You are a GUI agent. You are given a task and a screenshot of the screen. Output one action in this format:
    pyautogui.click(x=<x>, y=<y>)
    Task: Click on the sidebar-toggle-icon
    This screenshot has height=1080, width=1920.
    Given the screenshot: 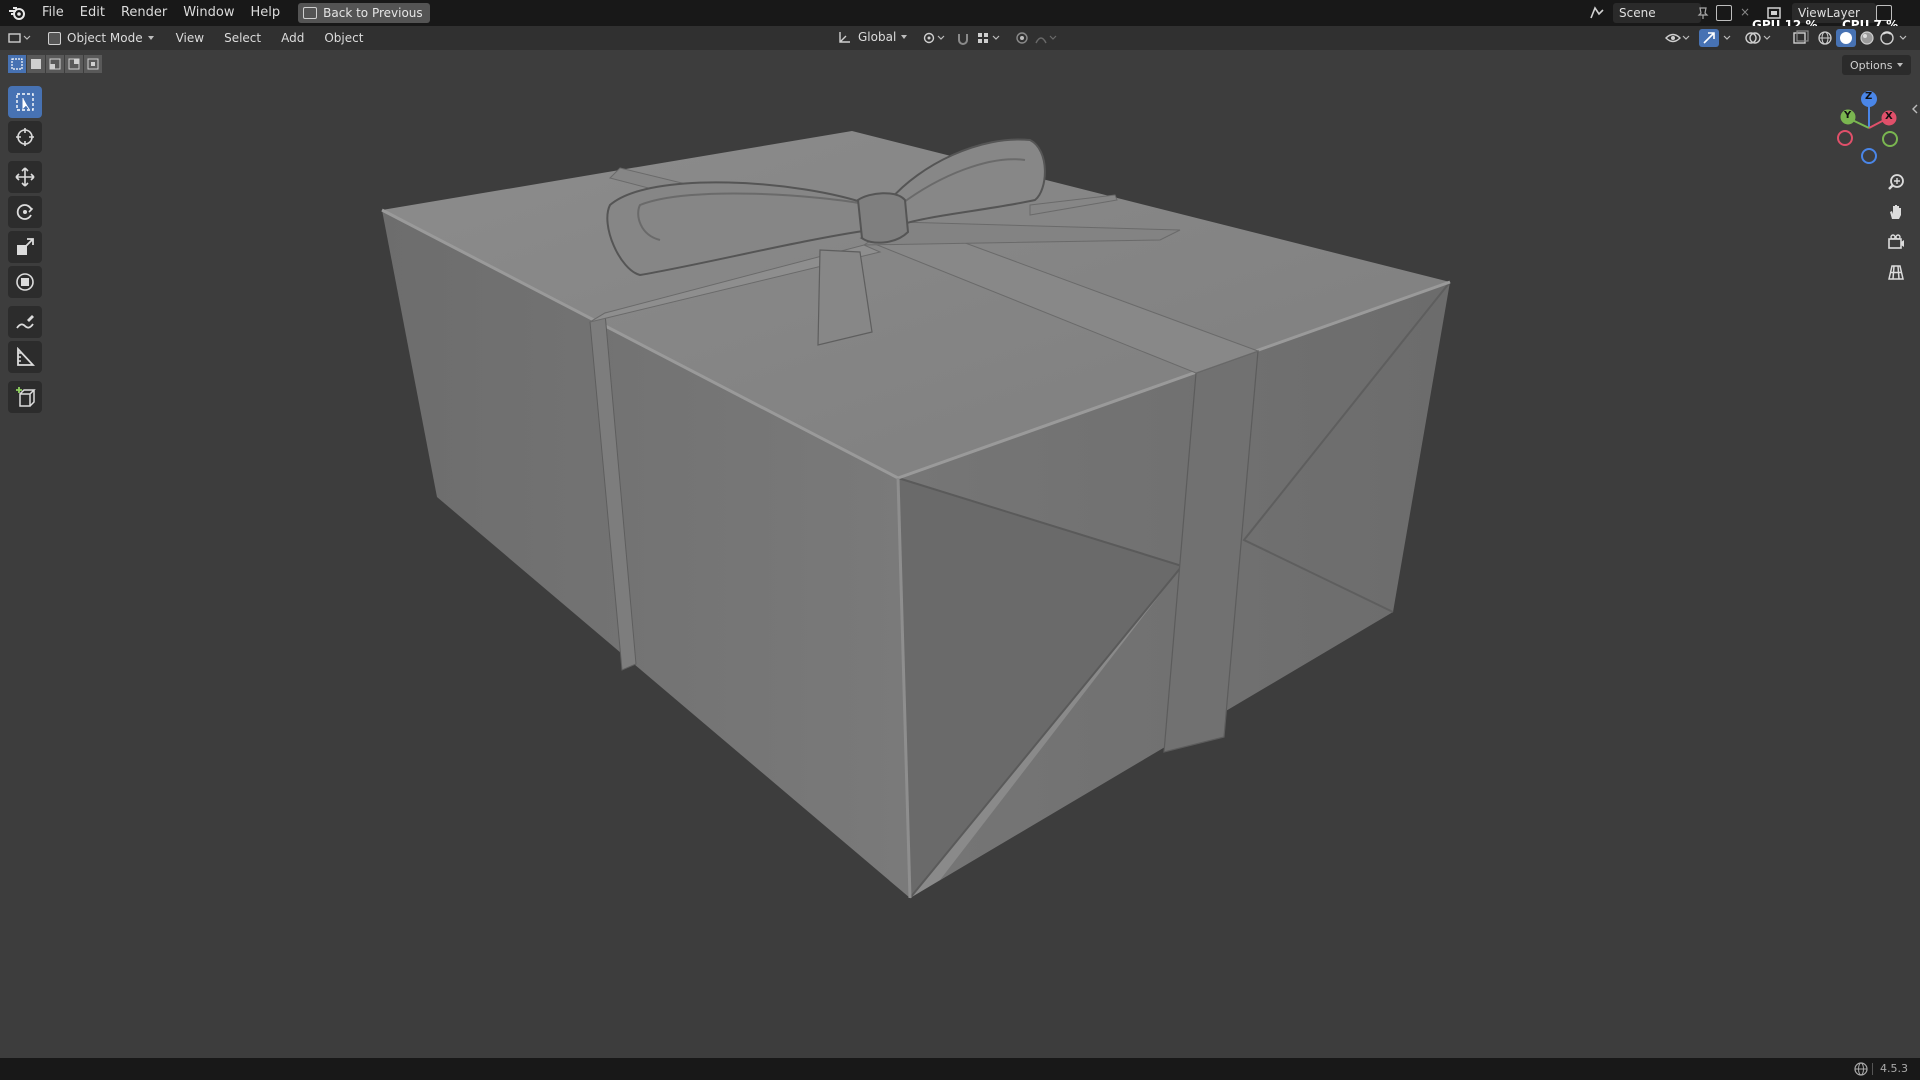 What is the action you would take?
    pyautogui.click(x=1915, y=109)
    